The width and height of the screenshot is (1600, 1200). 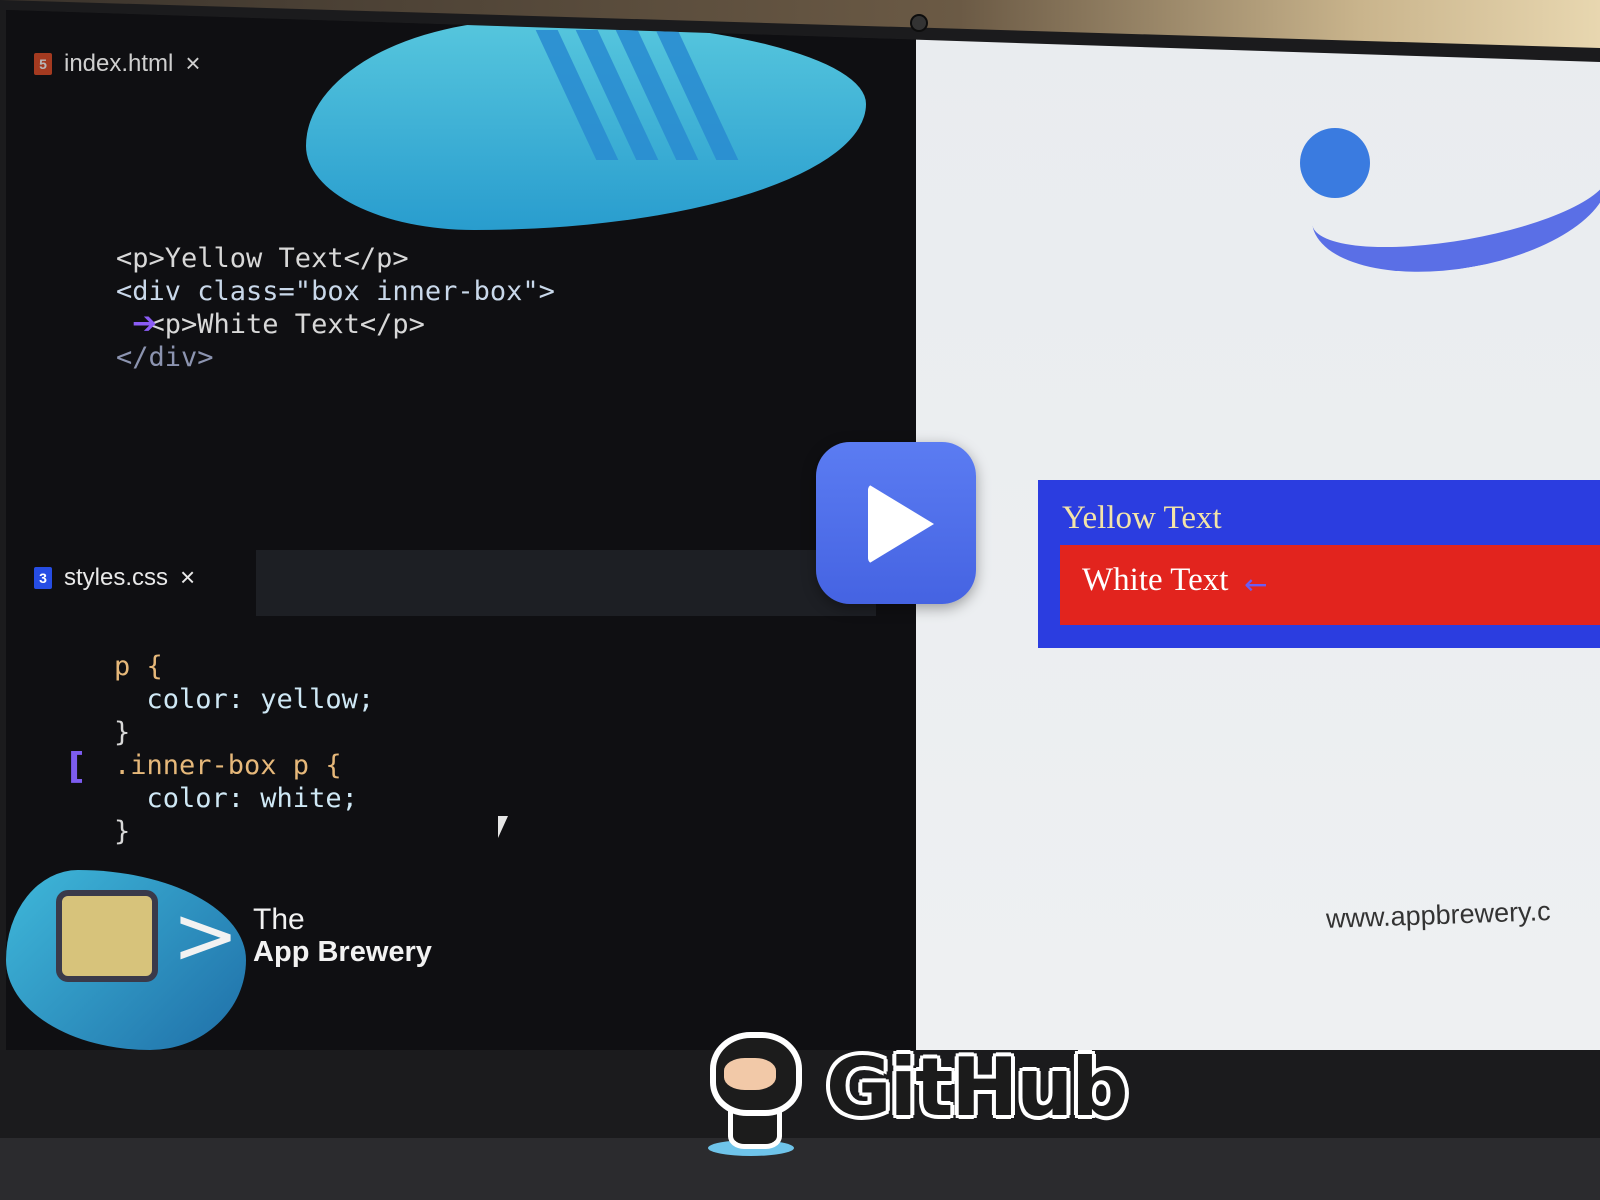 I want to click on mouse-cursor-icon, so click(x=503, y=827).